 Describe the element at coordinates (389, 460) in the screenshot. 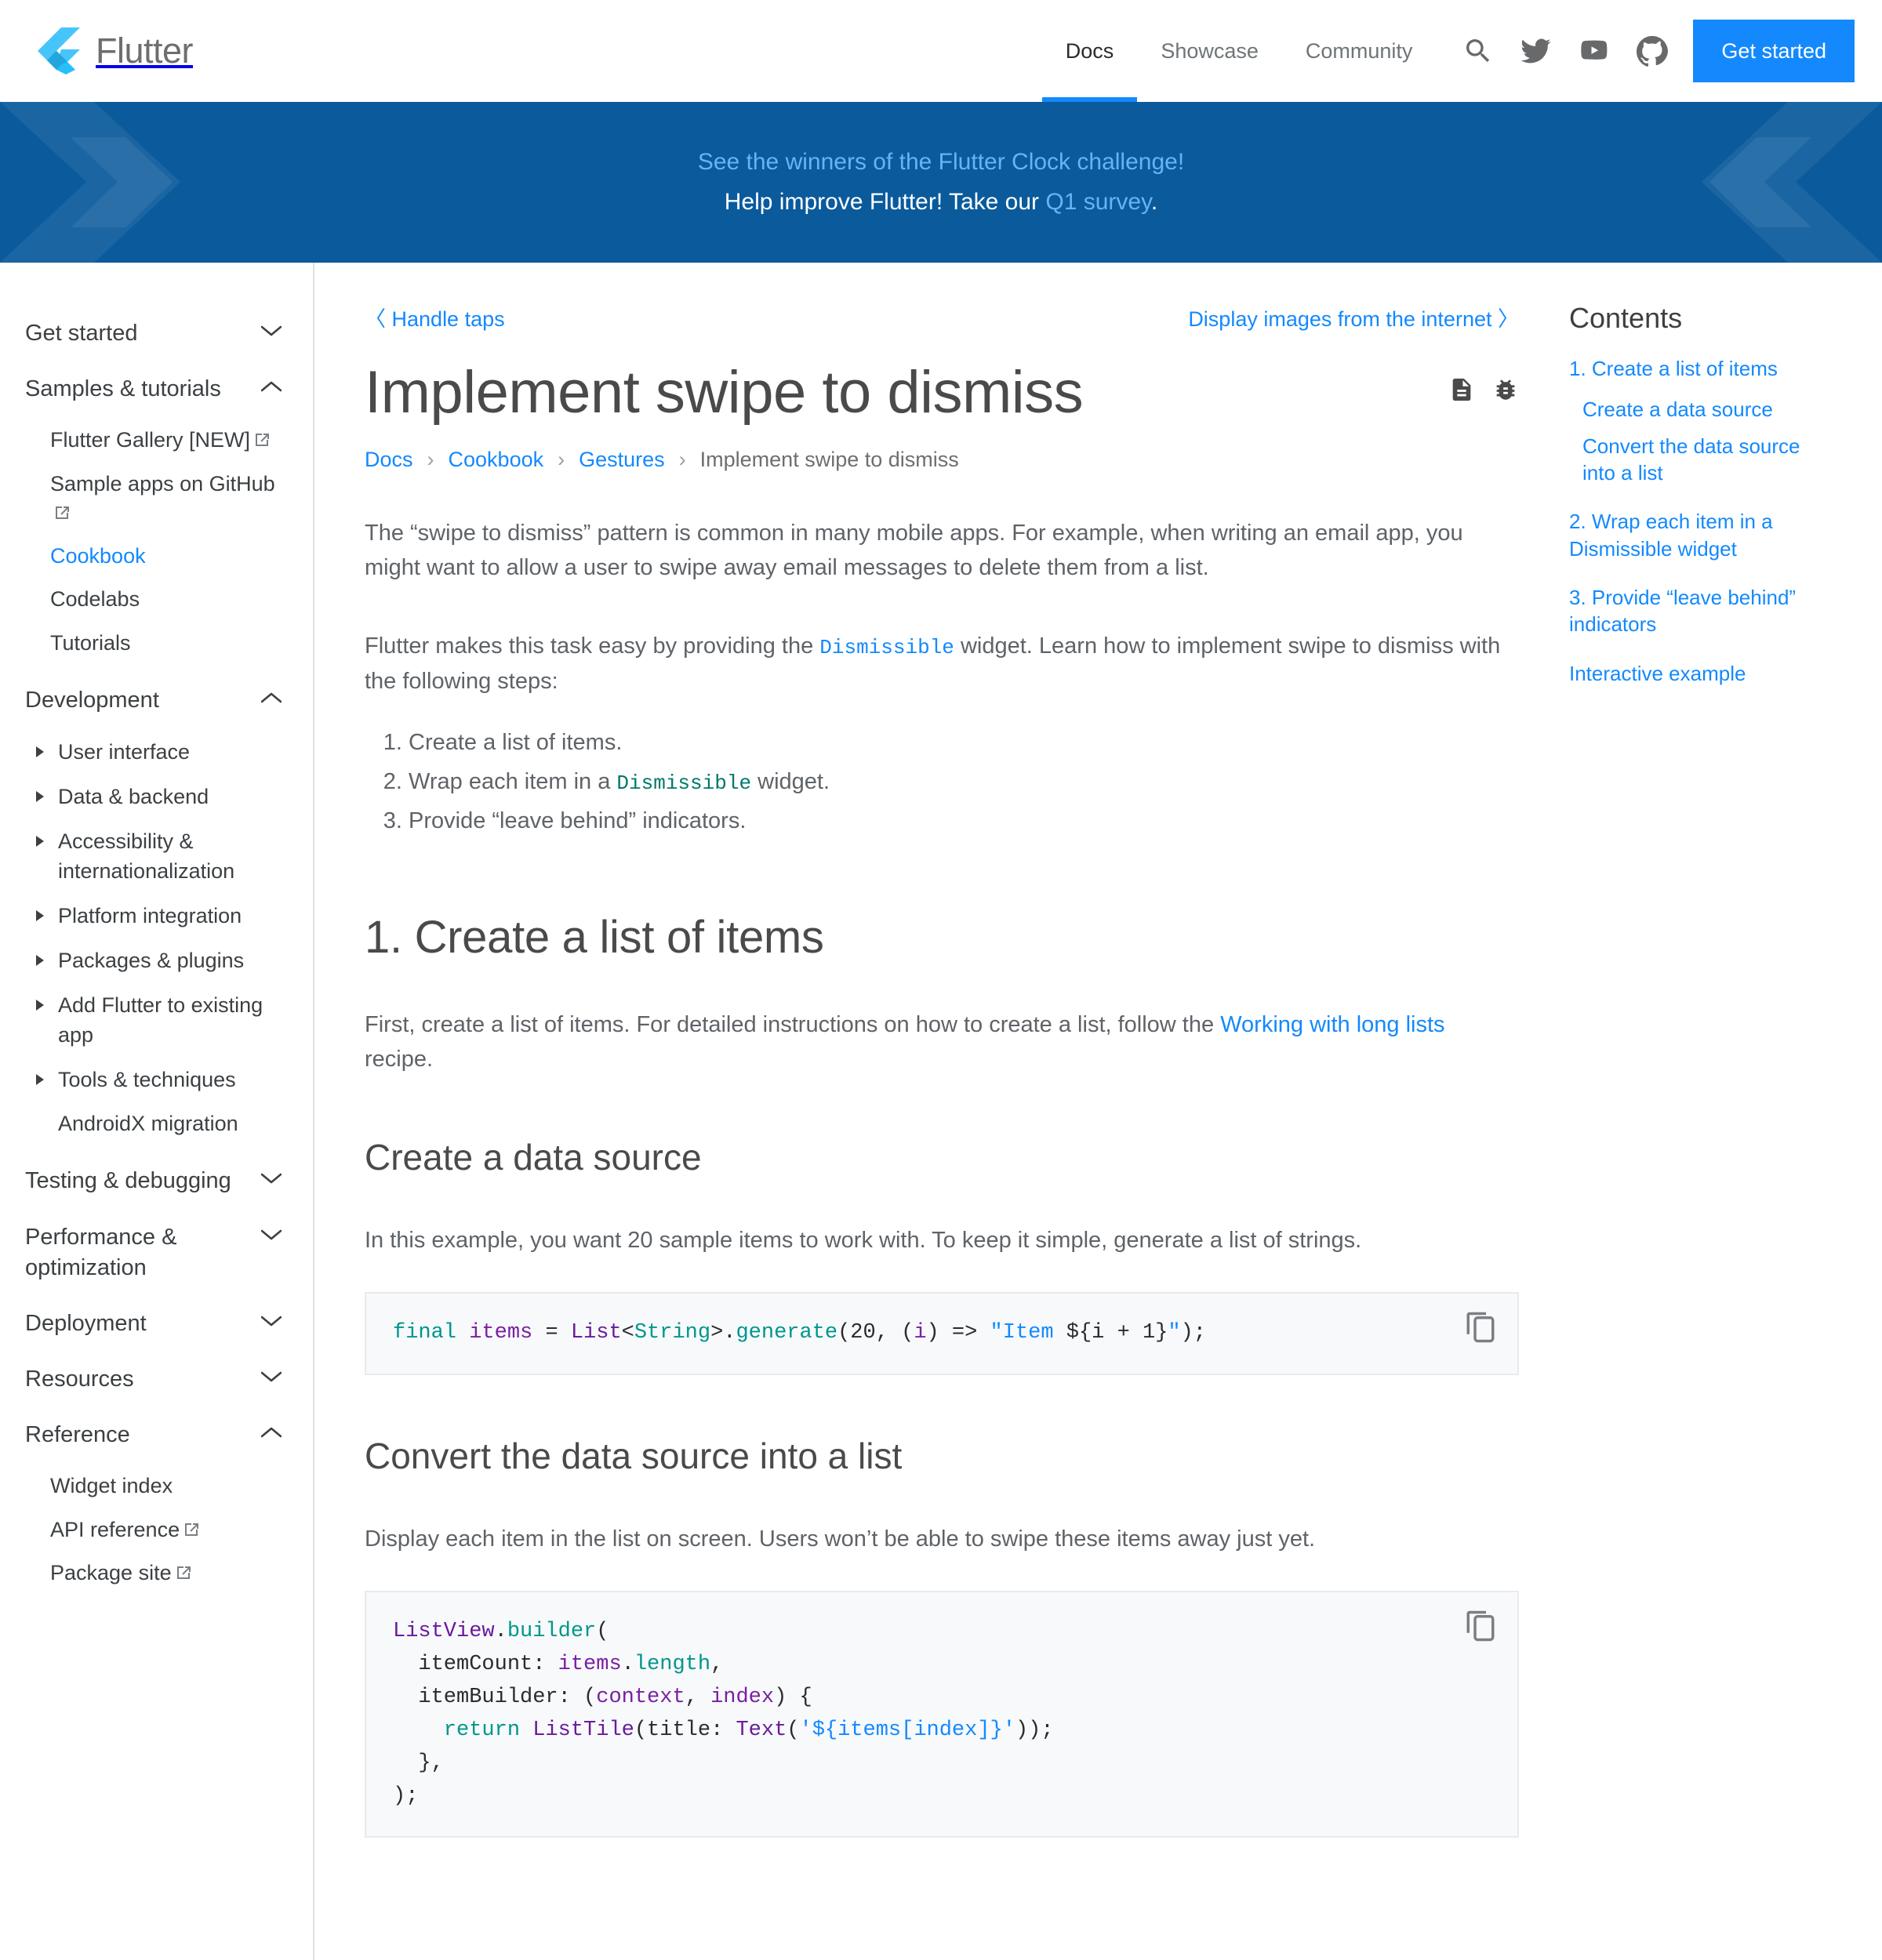

I see `breadcrumb-item-docs: Docs` at that location.